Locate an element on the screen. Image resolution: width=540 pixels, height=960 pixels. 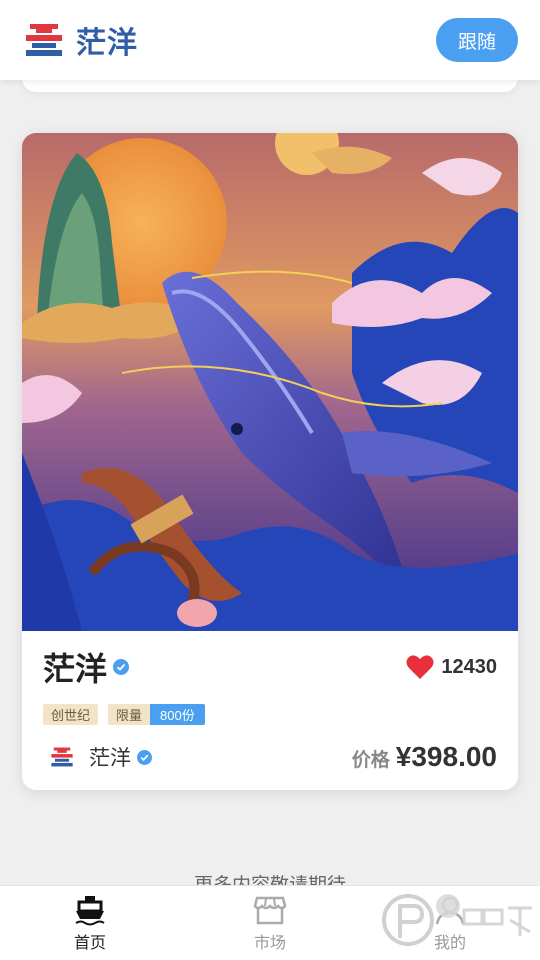
brand-name: 茫洋 is located at coordinates (107, 43).